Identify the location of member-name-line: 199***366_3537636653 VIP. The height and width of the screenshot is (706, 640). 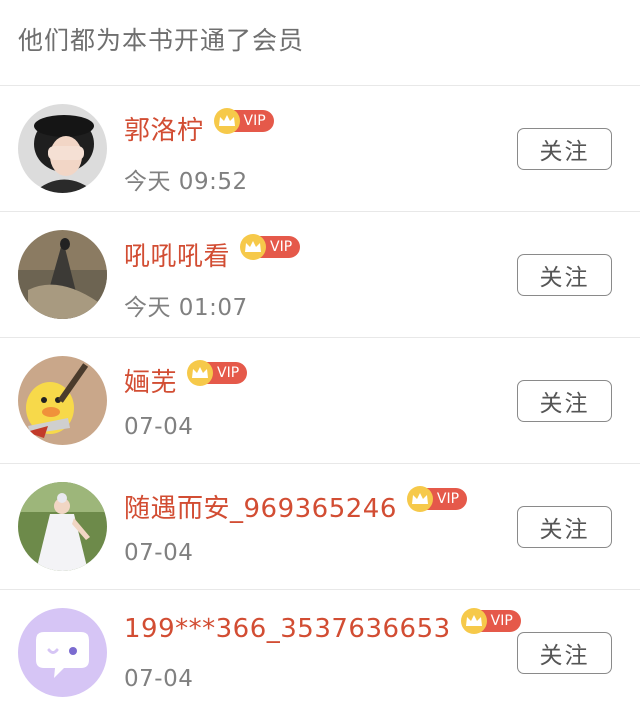
(322, 626).